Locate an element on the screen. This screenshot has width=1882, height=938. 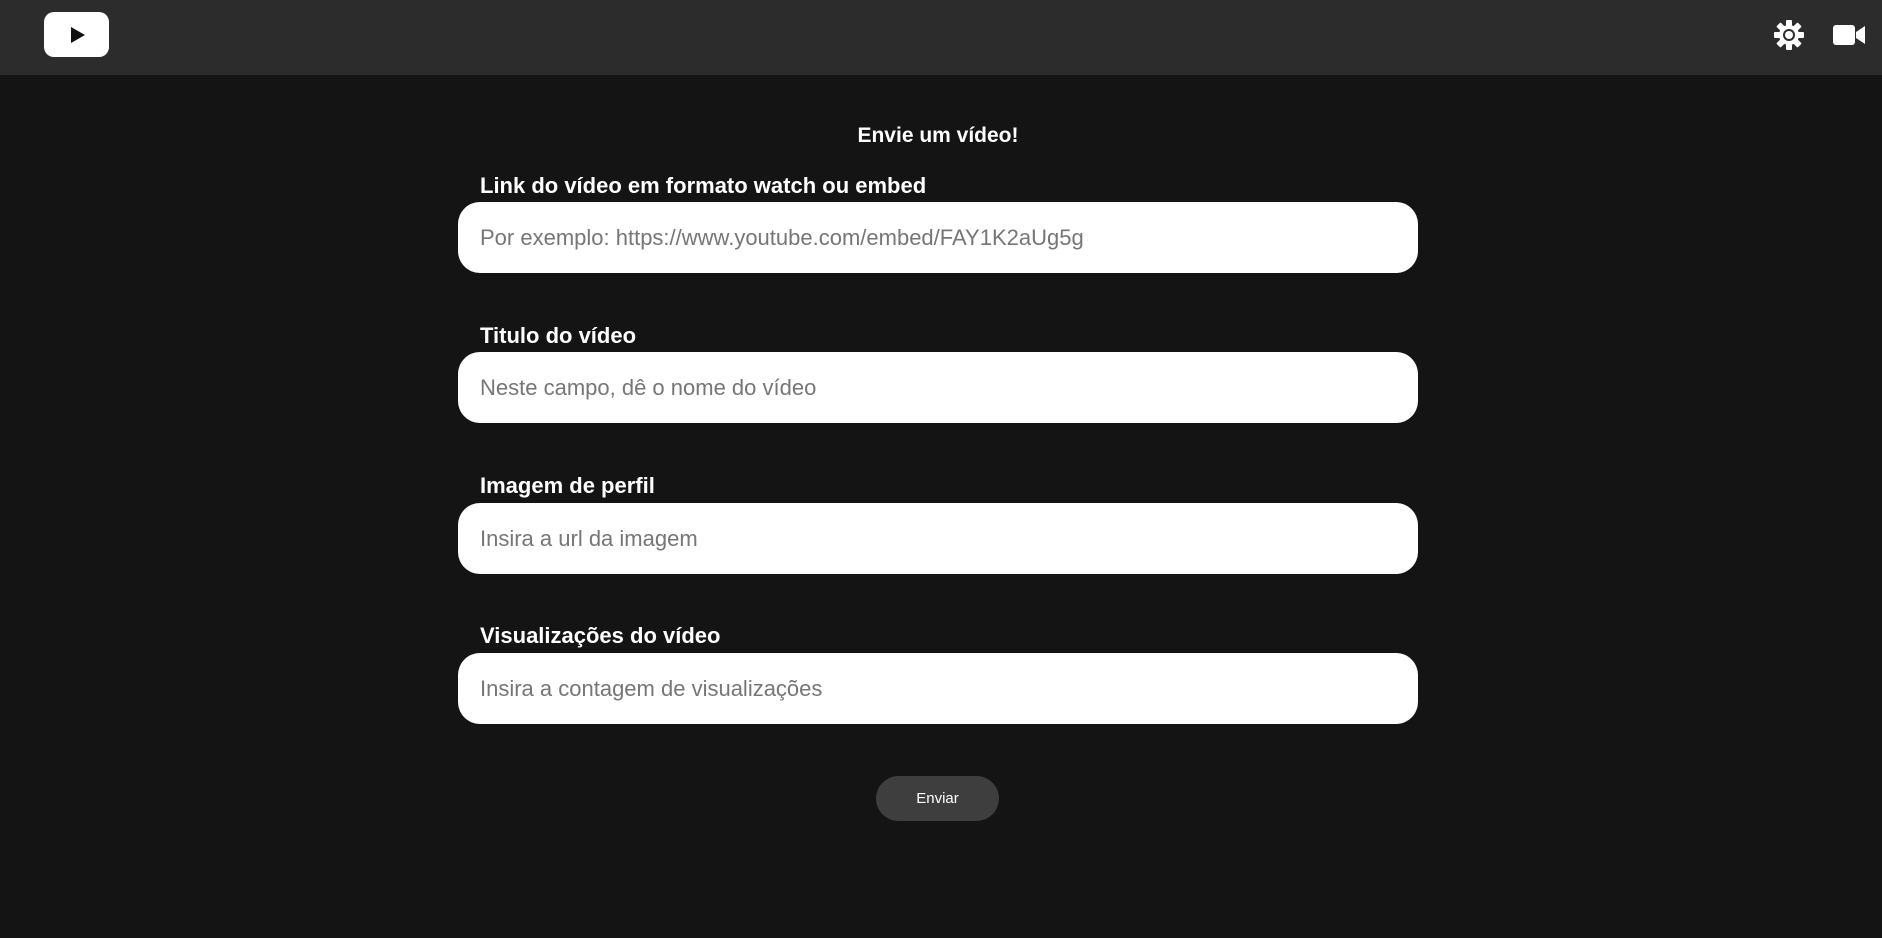
profile-image-label: Imagem de perfil is located at coordinates (567, 485).